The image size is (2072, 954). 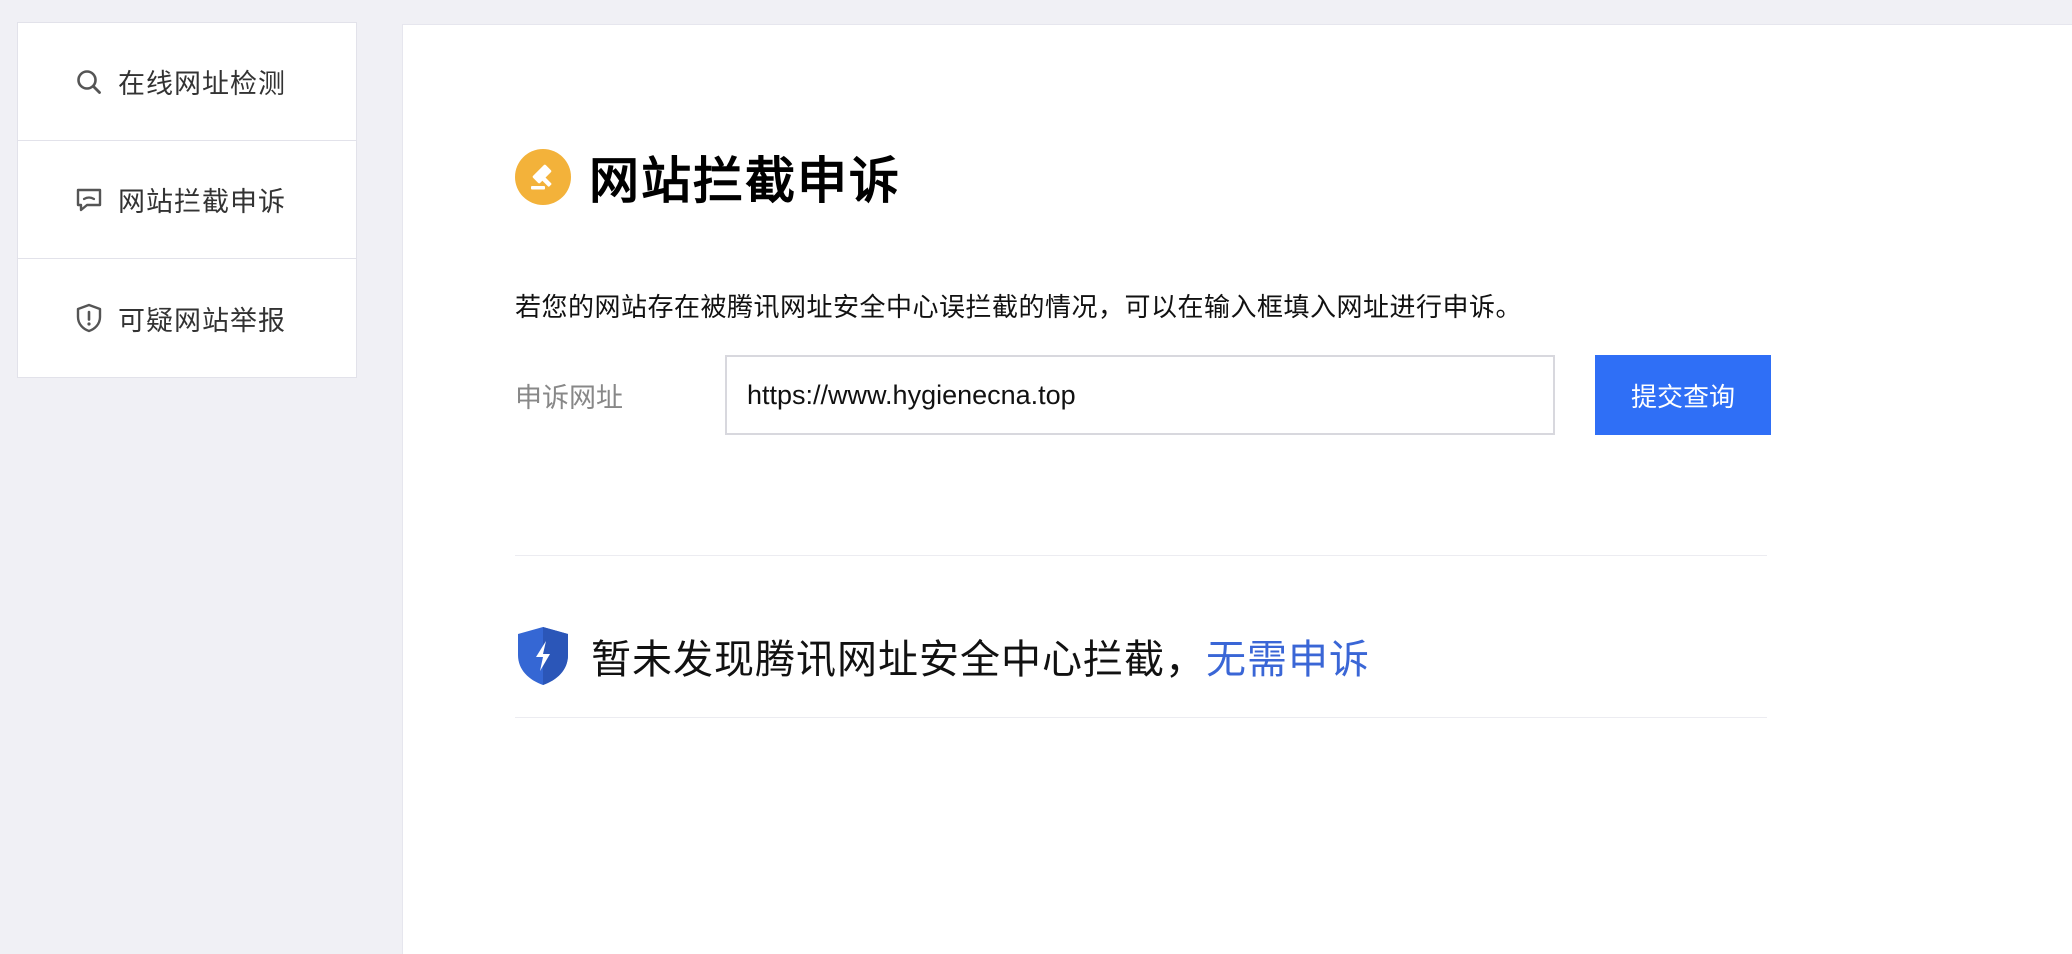 I want to click on search-icon, so click(x=89, y=82).